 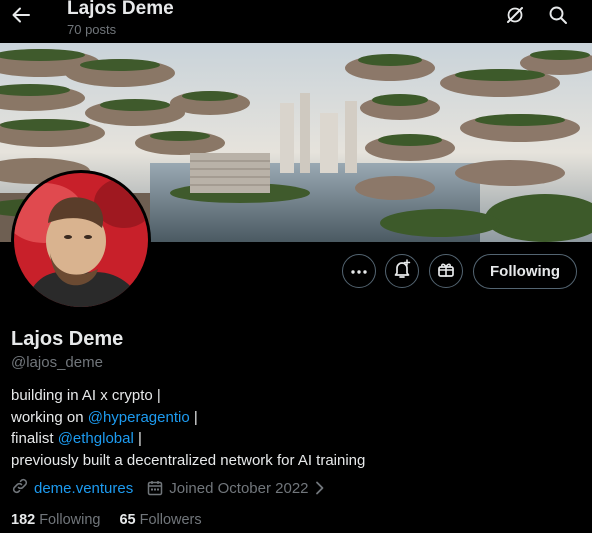 I want to click on search-icon, so click(x=558, y=17).